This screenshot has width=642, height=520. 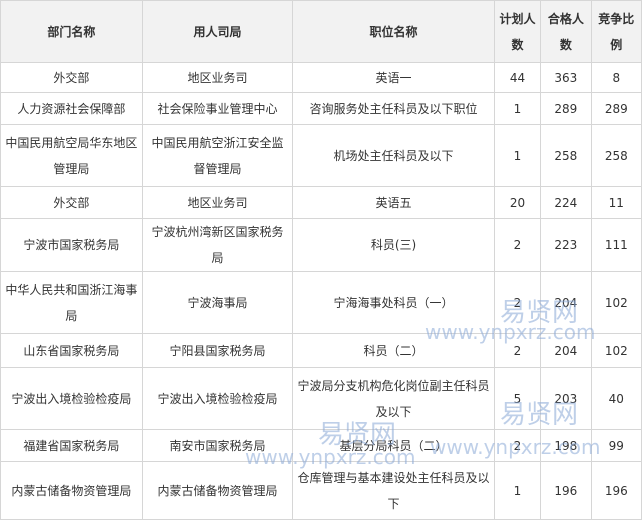 What do you see at coordinates (71, 490) in the screenshot?
I see `cell-department: 内蒙古储备物资管理局` at bounding box center [71, 490].